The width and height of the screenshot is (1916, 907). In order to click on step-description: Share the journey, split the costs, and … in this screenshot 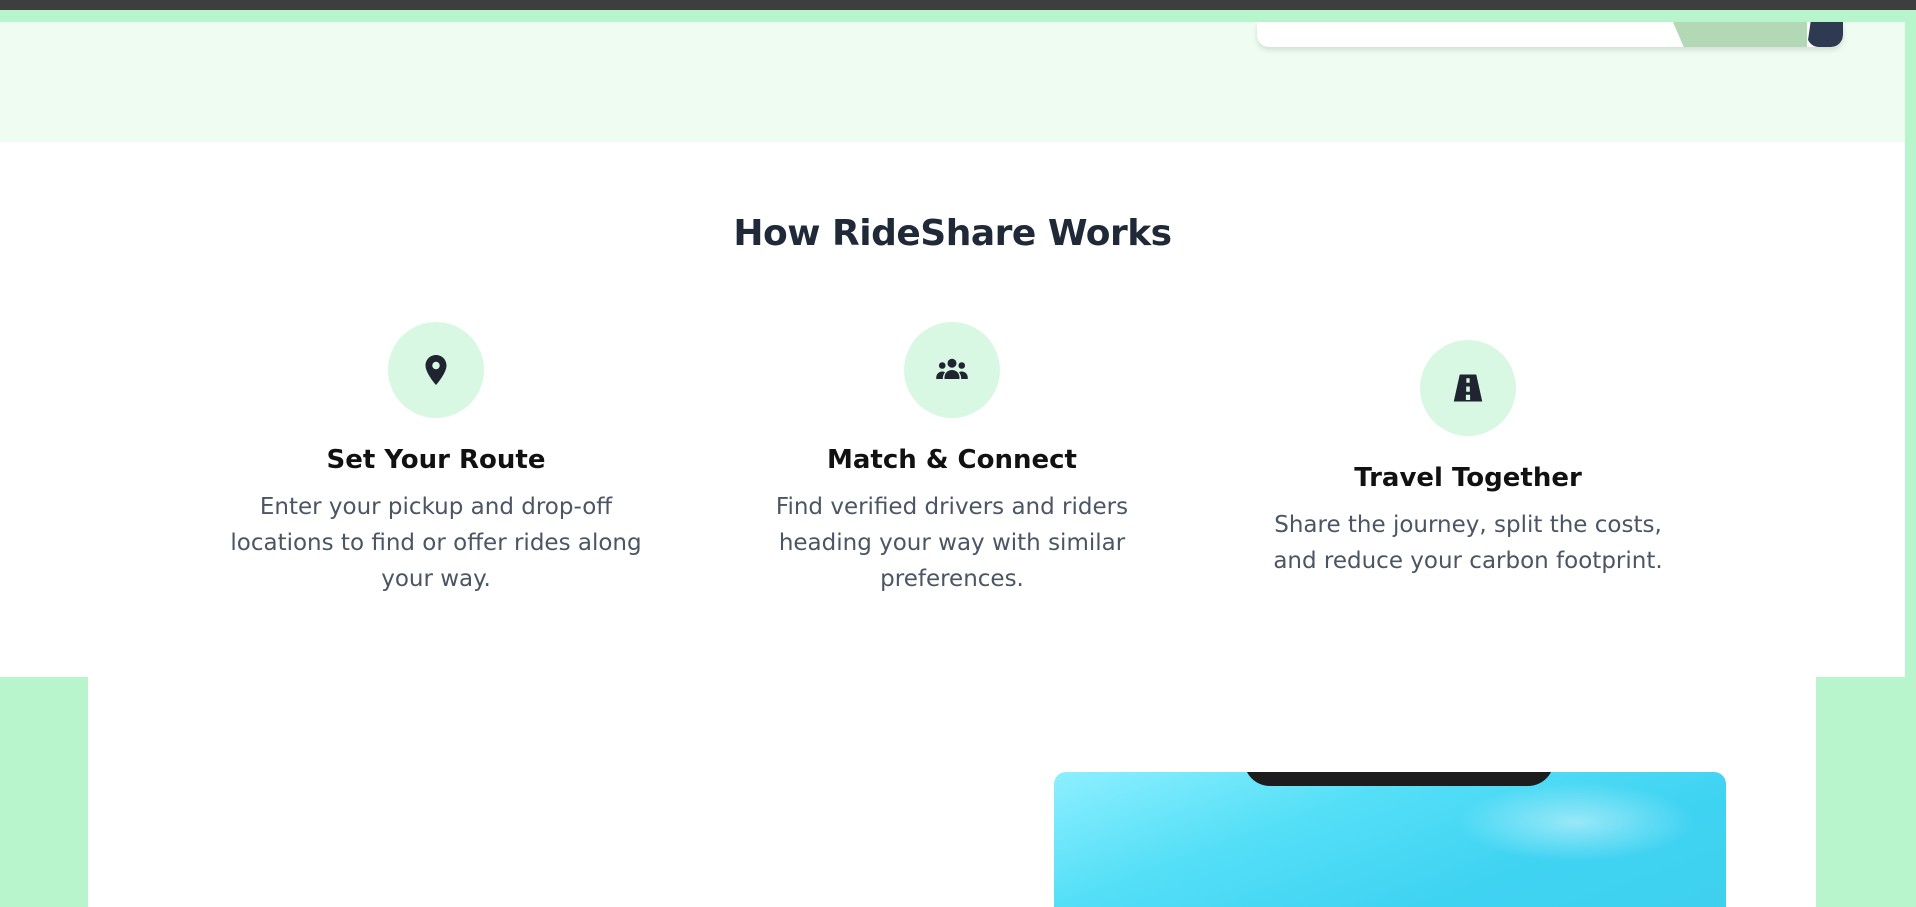, I will do `click(1468, 543)`.